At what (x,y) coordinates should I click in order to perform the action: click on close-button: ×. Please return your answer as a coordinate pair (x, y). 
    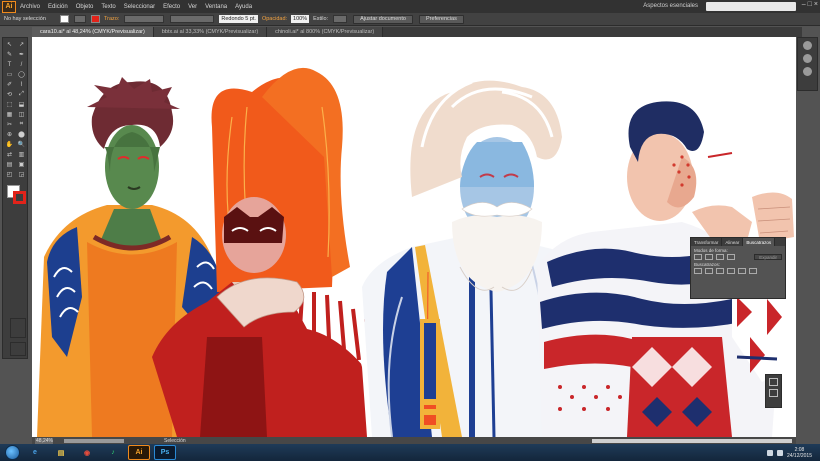
    Looking at the image, I should click on (816, 4).